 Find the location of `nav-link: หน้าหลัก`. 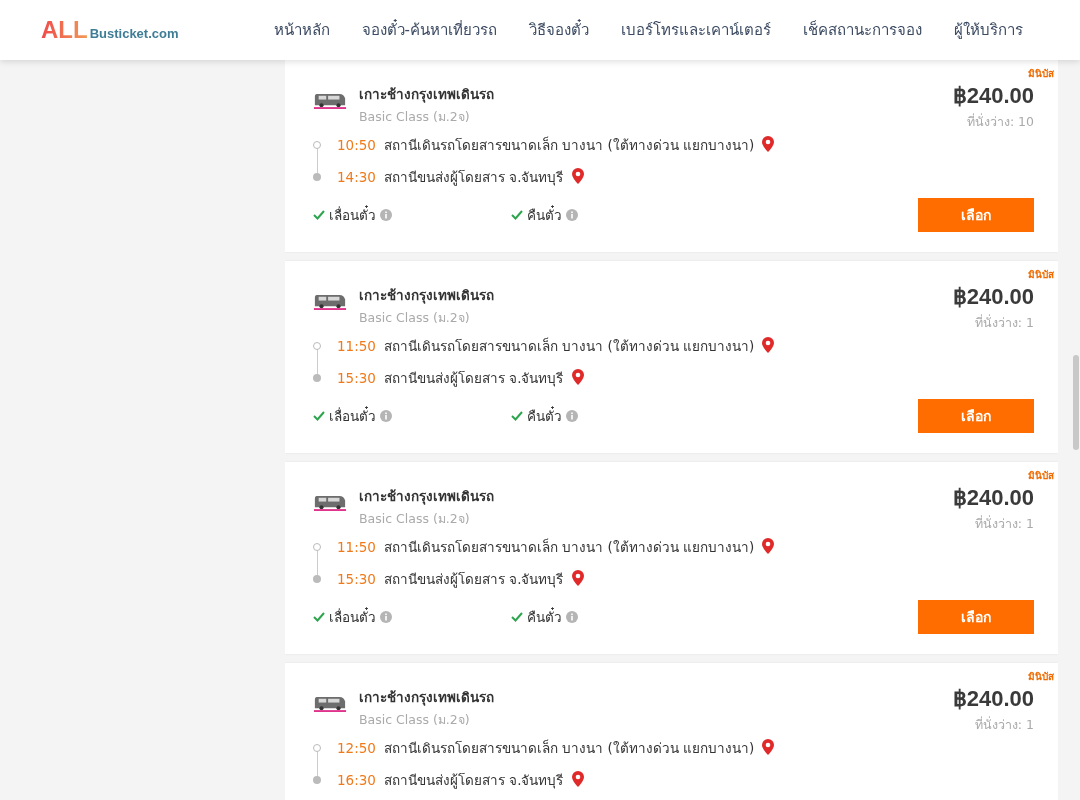

nav-link: หน้าหลัก is located at coordinates (301, 30).